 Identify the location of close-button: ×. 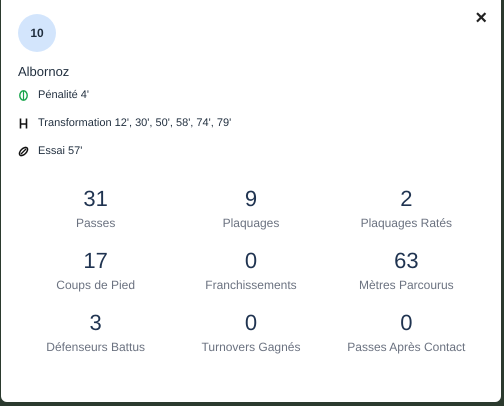
(481, 18).